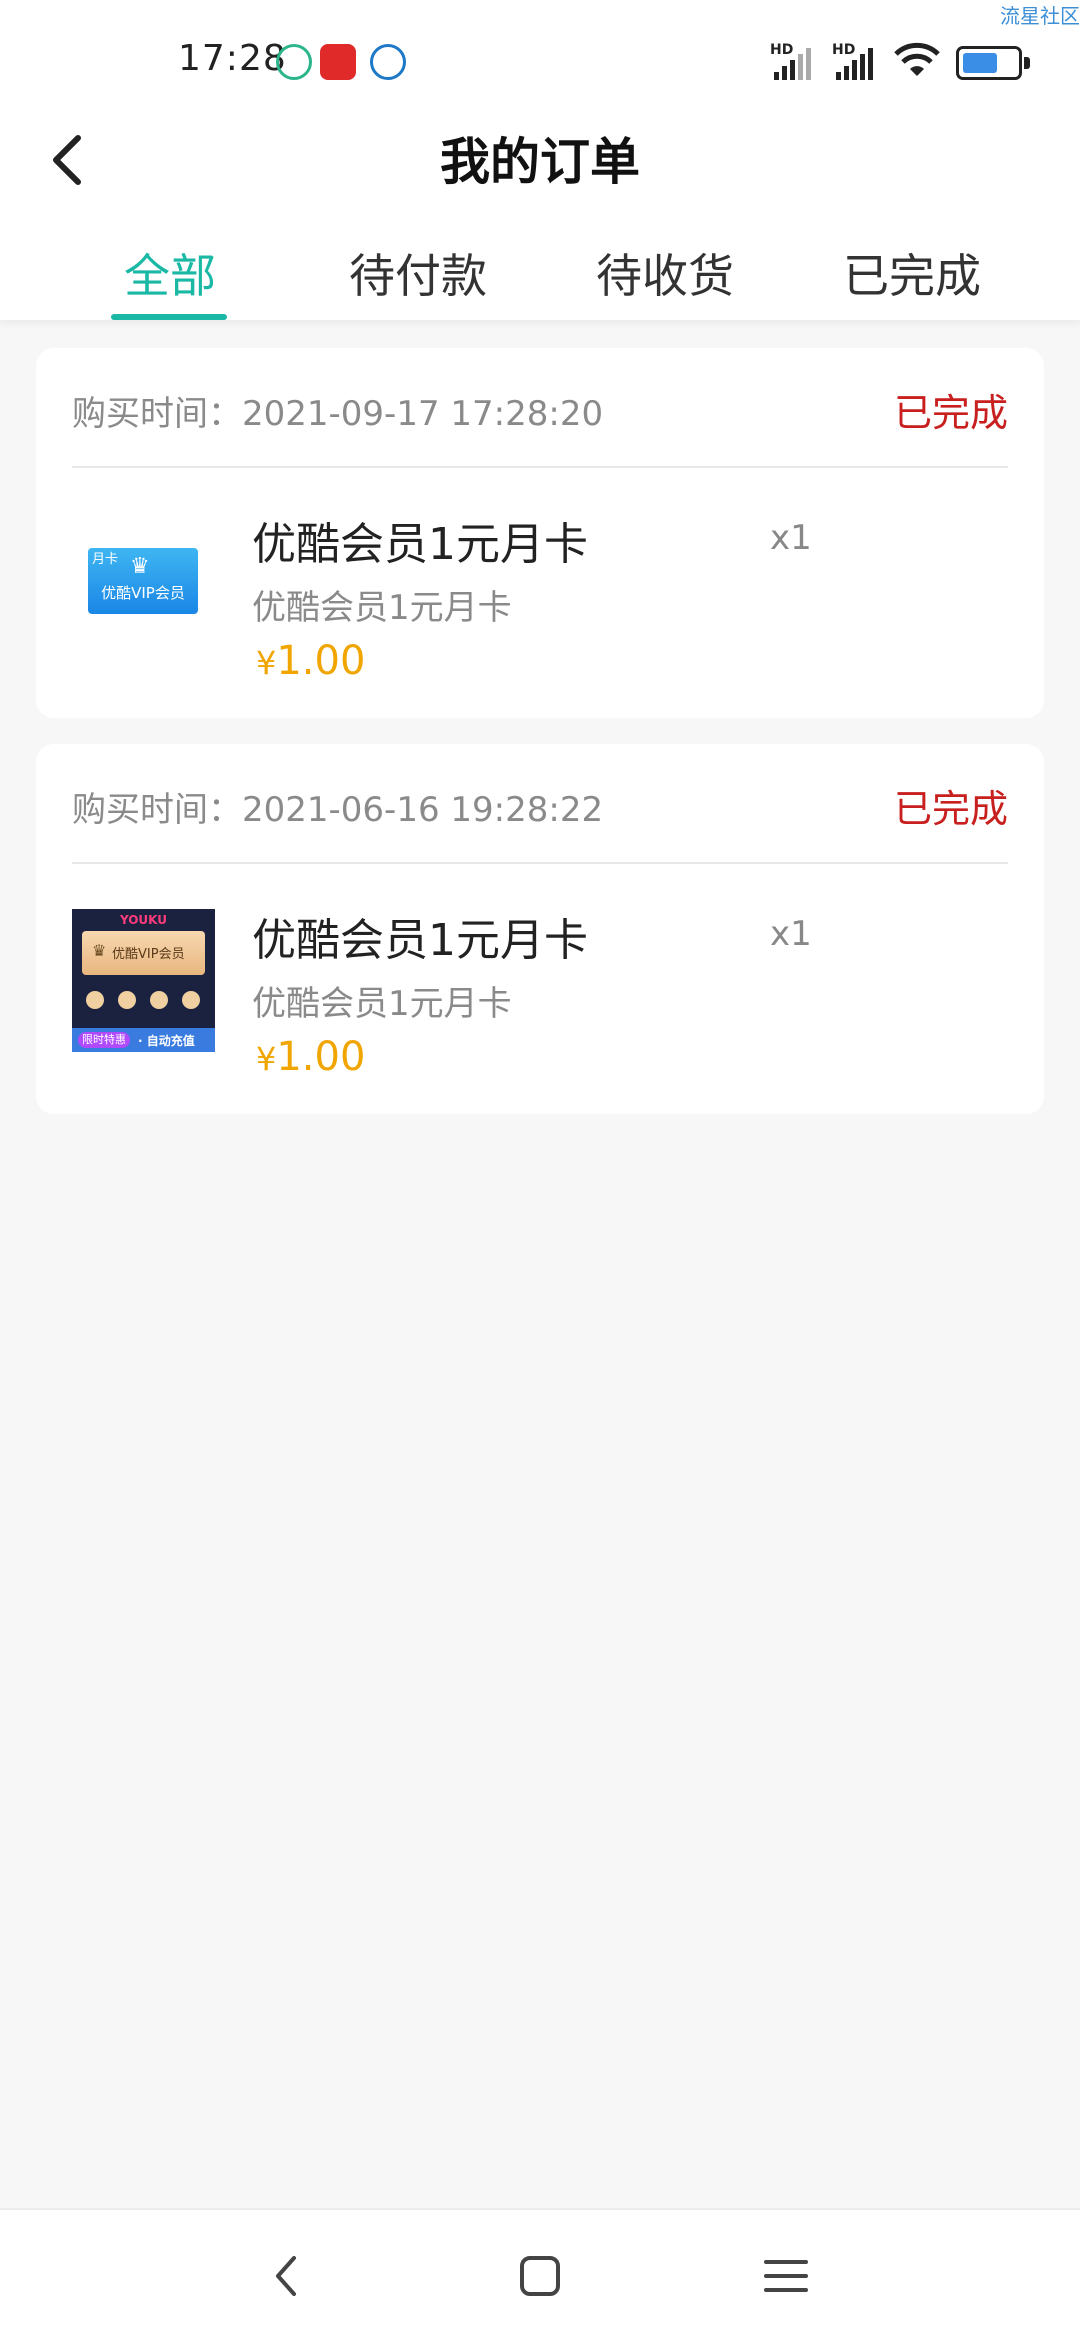 This screenshot has height=2342, width=1080. What do you see at coordinates (143, 980) in the screenshot?
I see `product-thumbnail: YOUKU ♛ 优酷VIP会员 限时特惠 · 自动充值` at bounding box center [143, 980].